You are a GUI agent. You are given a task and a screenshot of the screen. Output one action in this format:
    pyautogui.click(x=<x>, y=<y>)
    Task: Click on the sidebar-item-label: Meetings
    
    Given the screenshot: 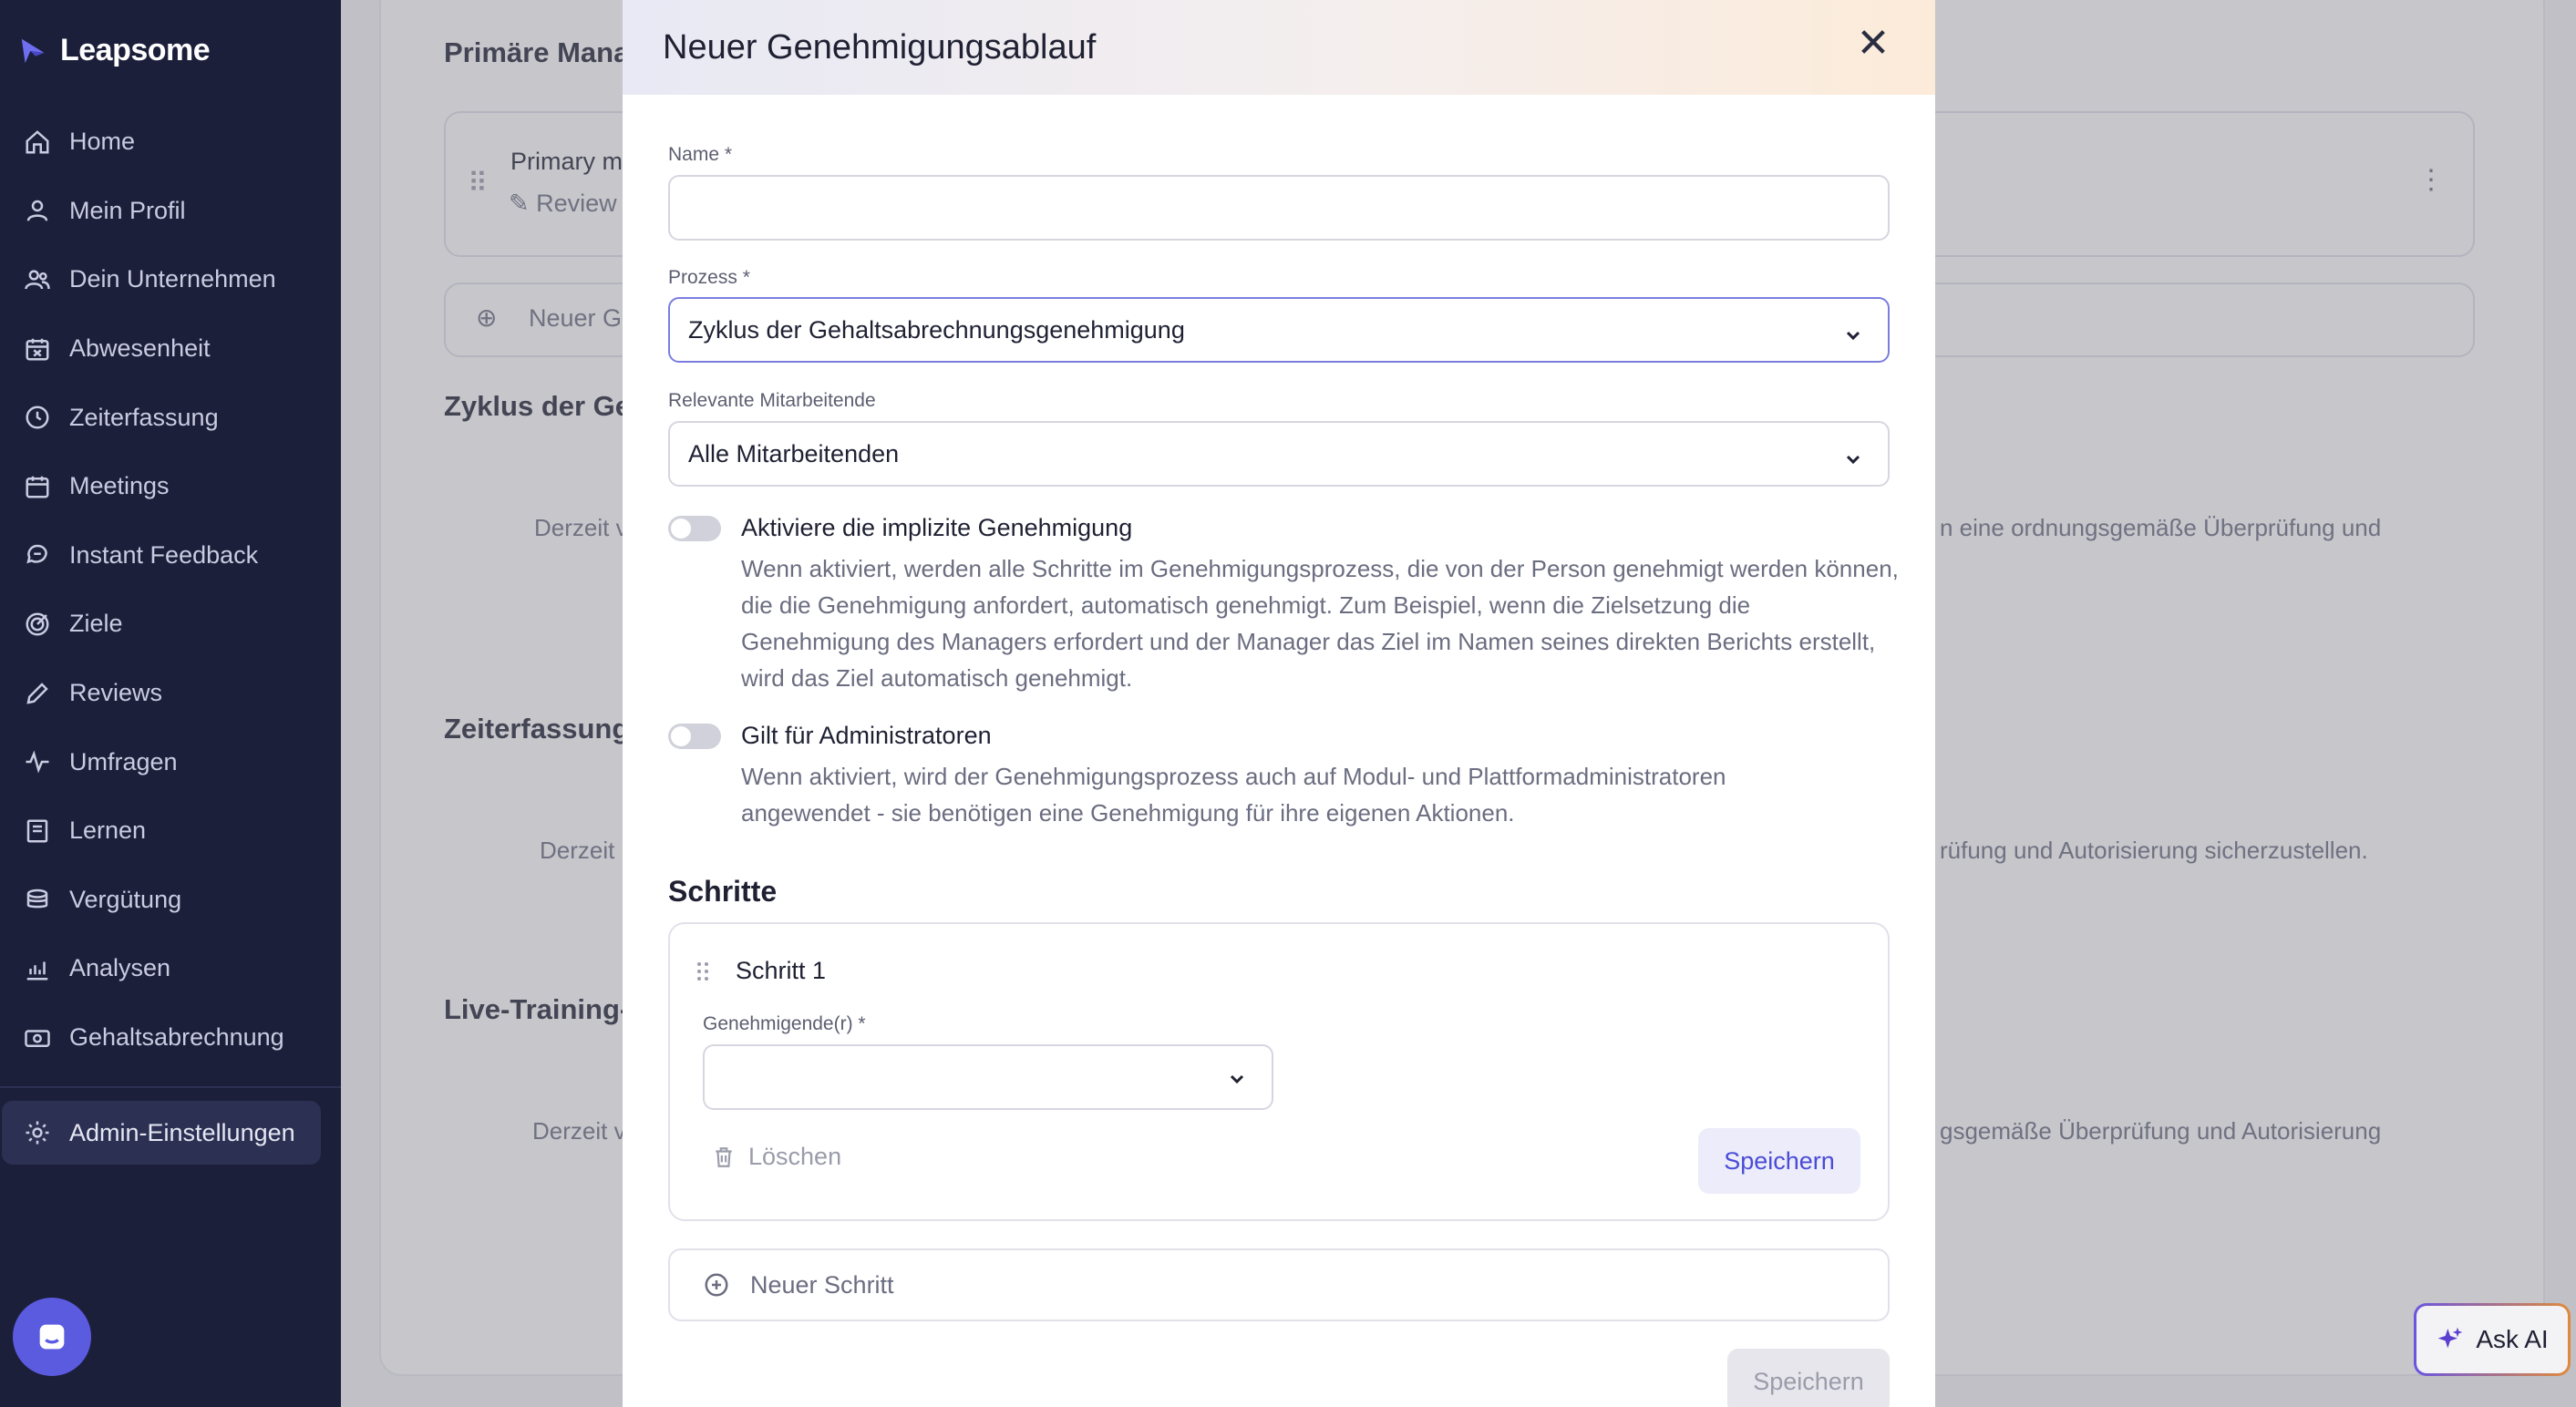 What is the action you would take?
    pyautogui.click(x=119, y=486)
    